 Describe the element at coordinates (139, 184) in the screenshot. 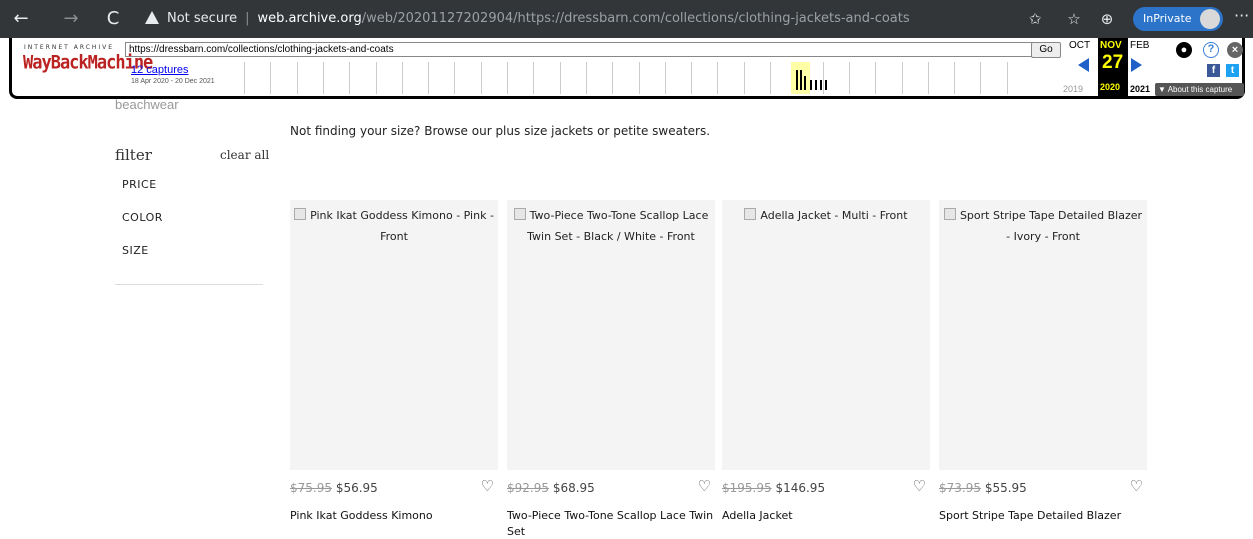

I see `filter-price: PRICE` at that location.